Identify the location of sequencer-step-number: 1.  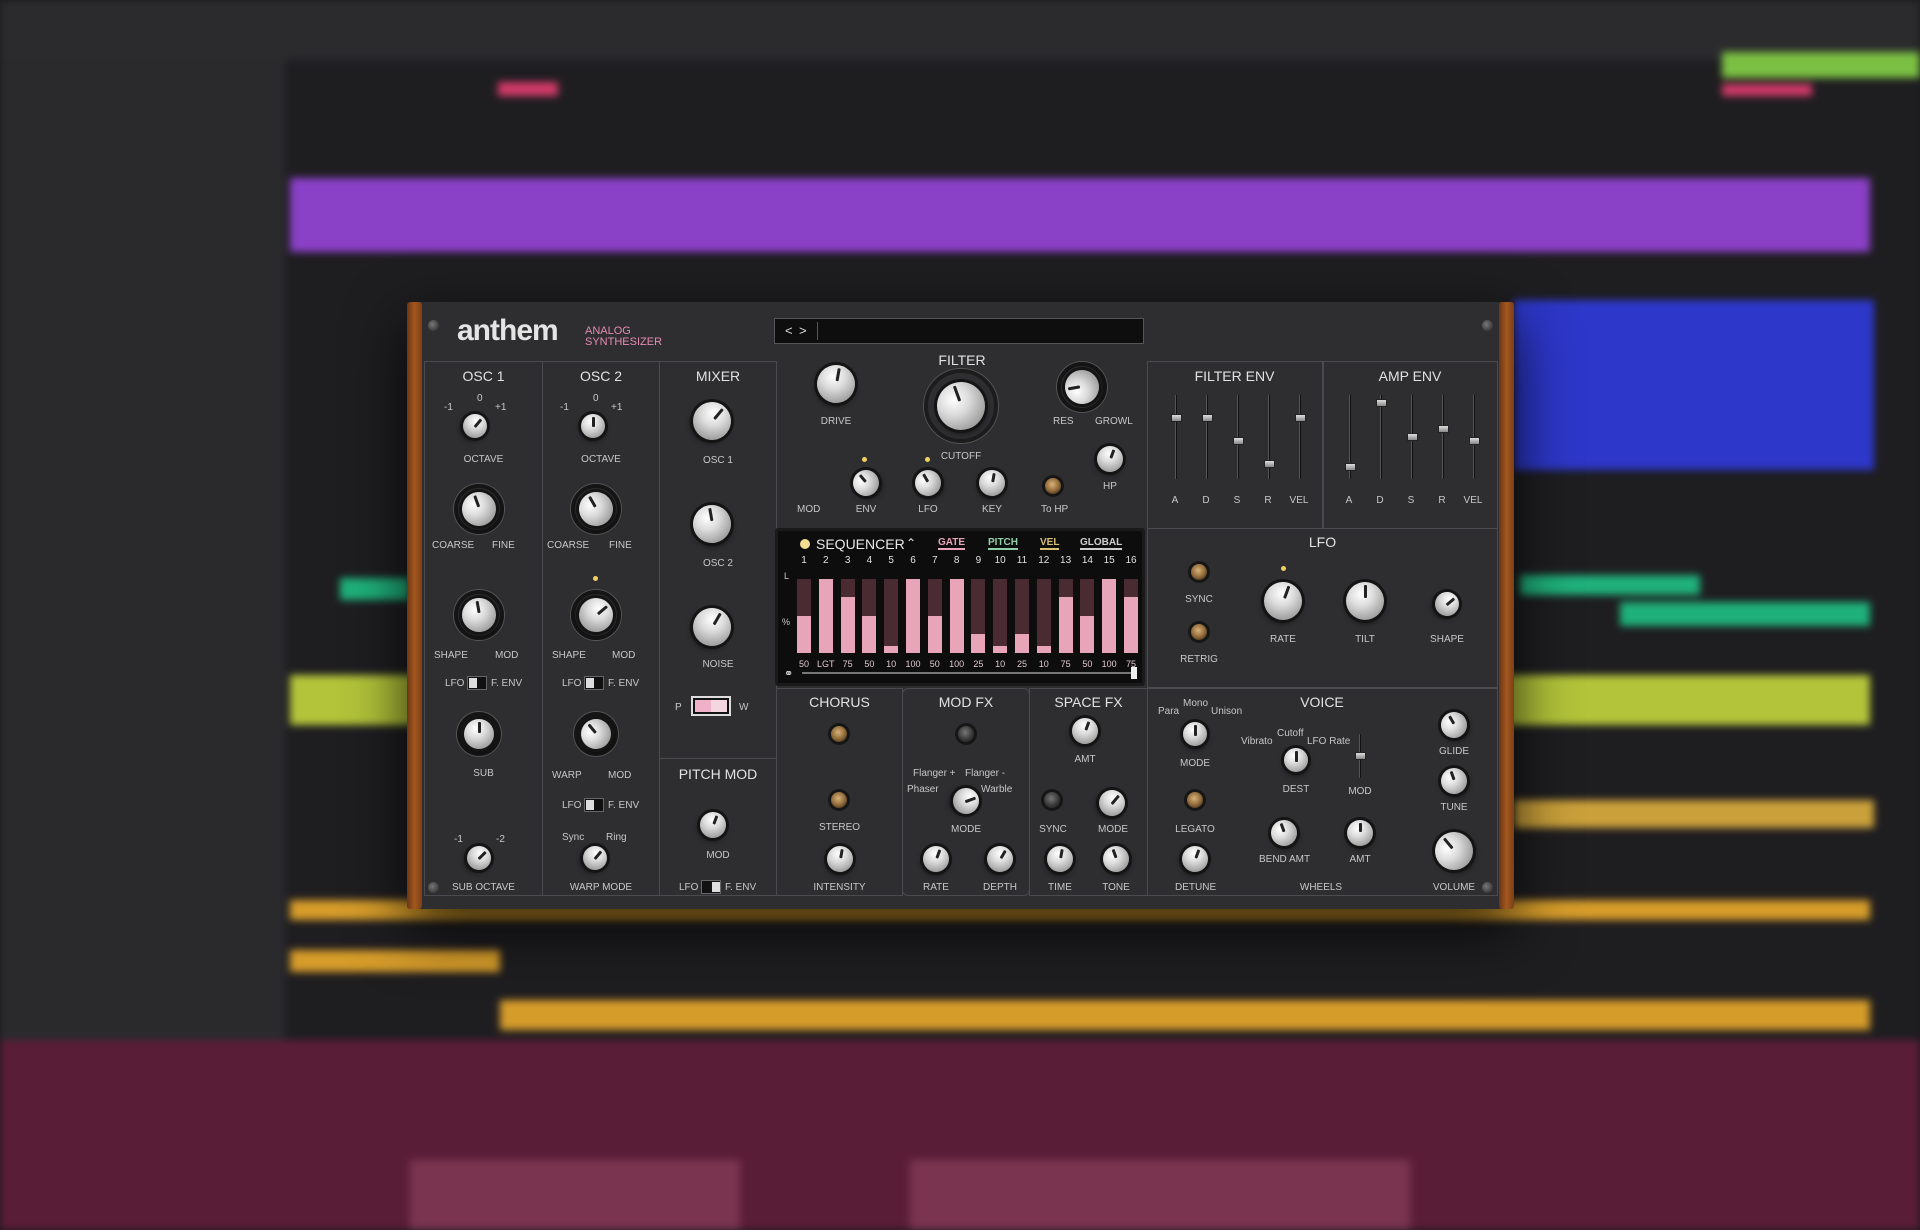
(804, 560).